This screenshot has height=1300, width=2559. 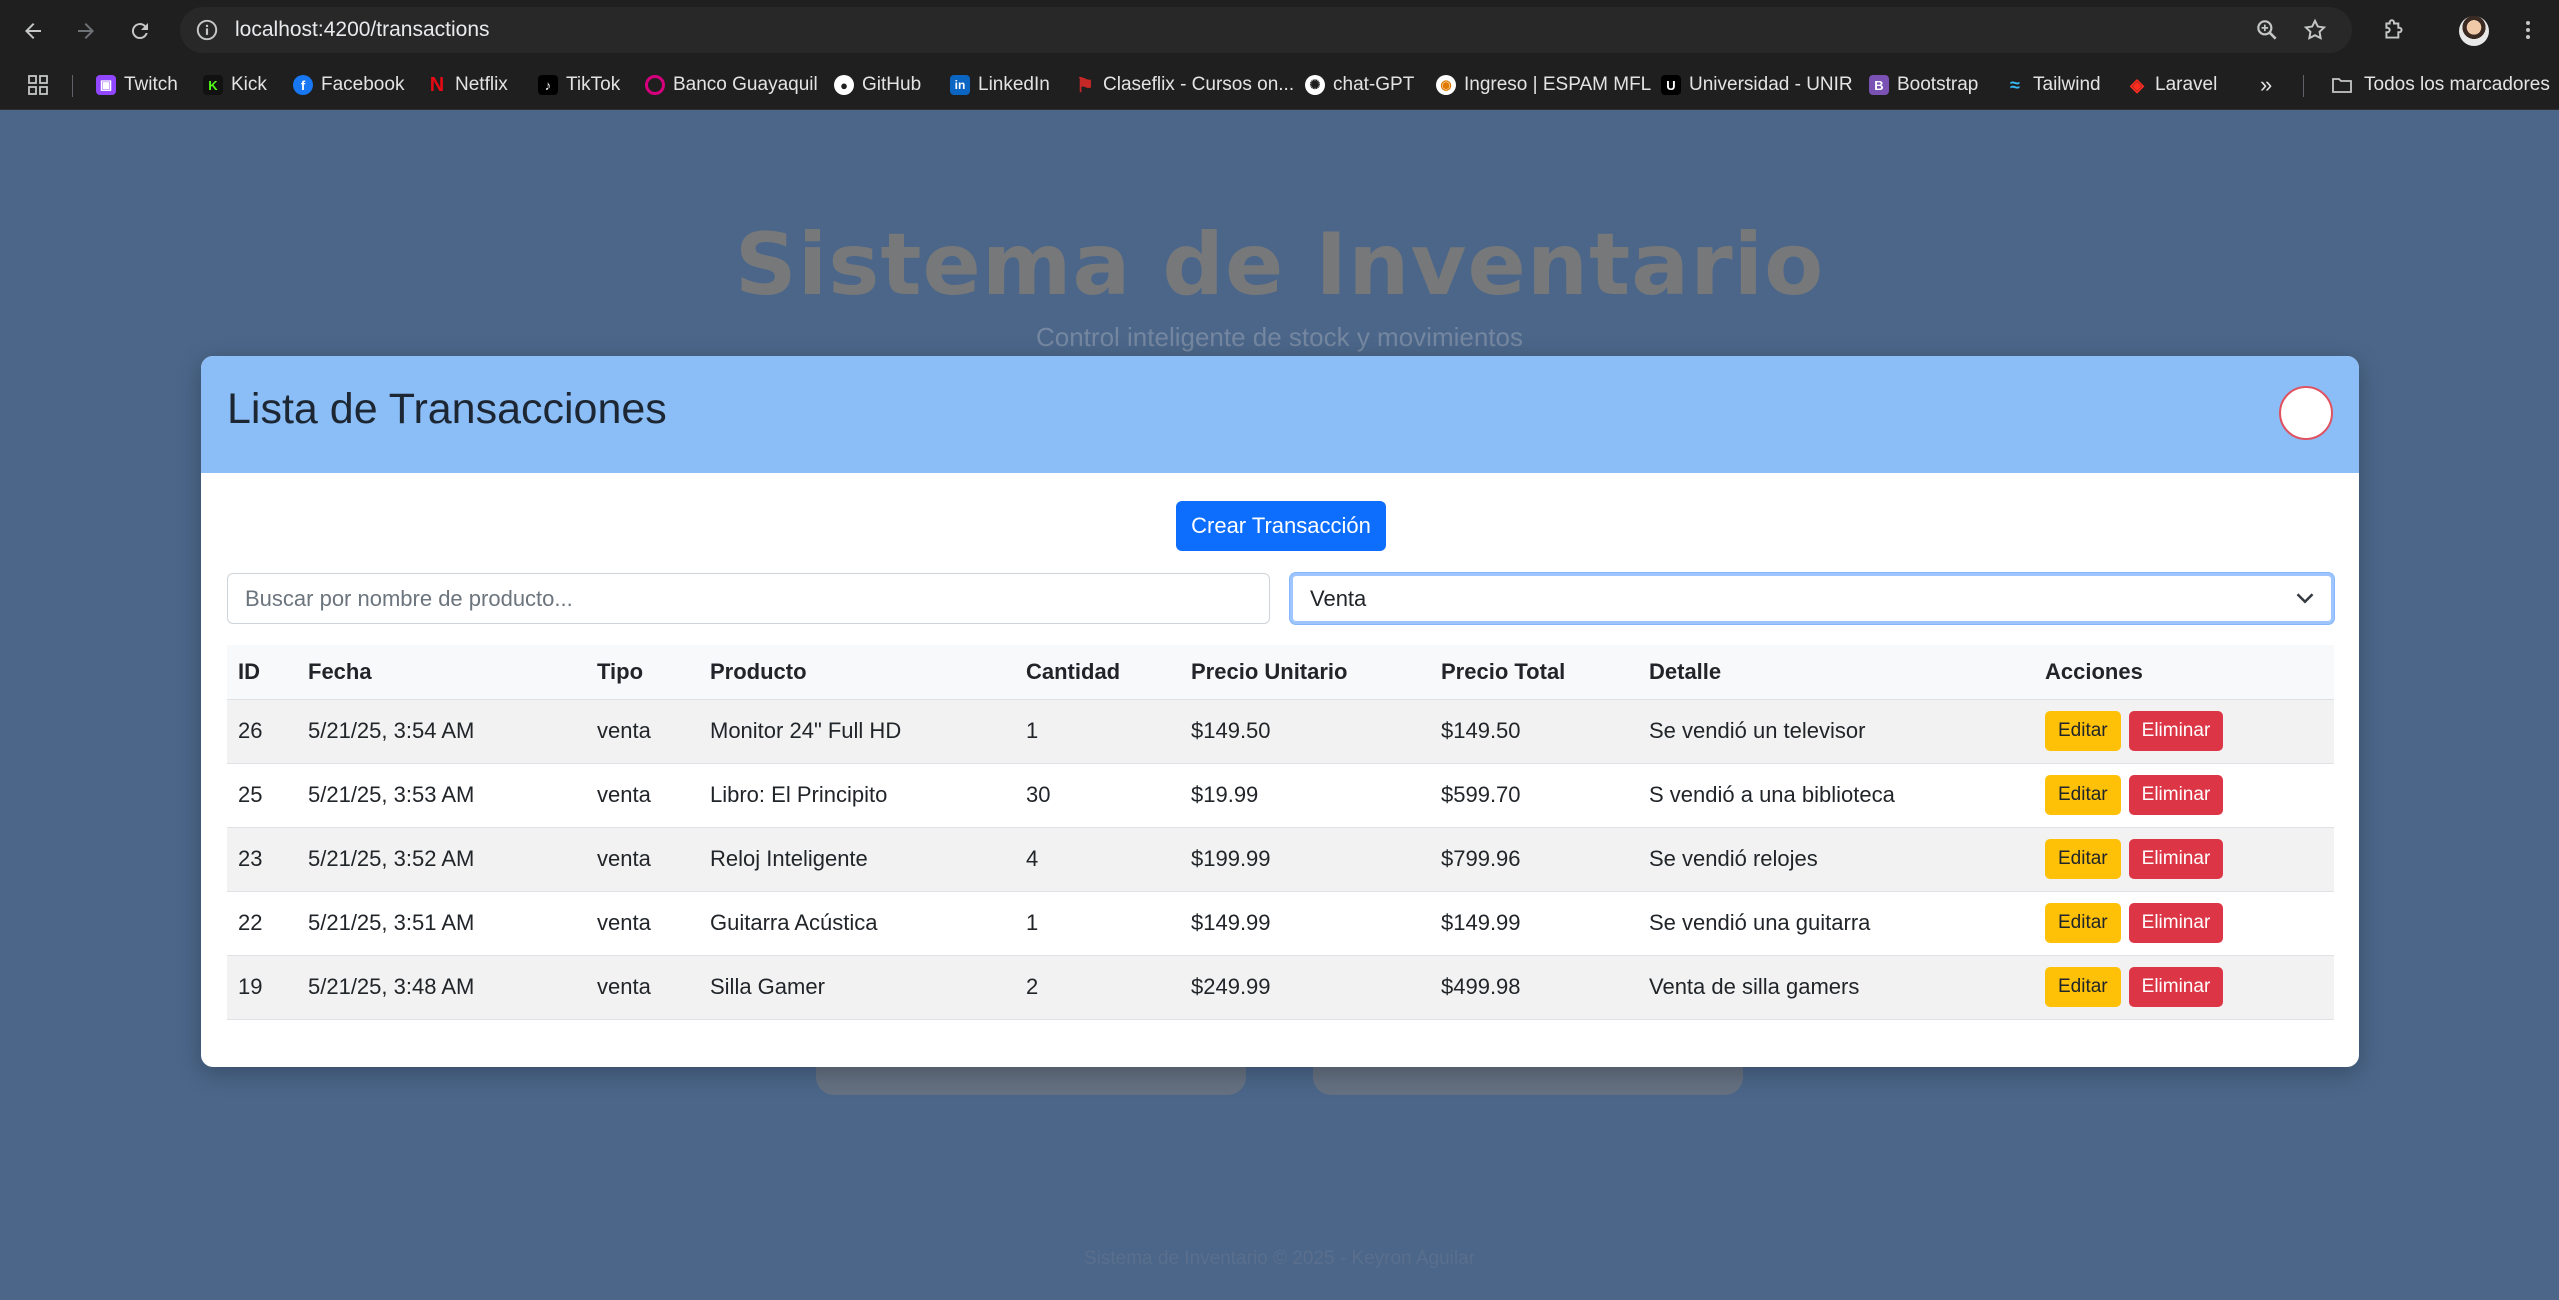 What do you see at coordinates (1097, 795) in the screenshot?
I see `cell-cantidad: 30` at bounding box center [1097, 795].